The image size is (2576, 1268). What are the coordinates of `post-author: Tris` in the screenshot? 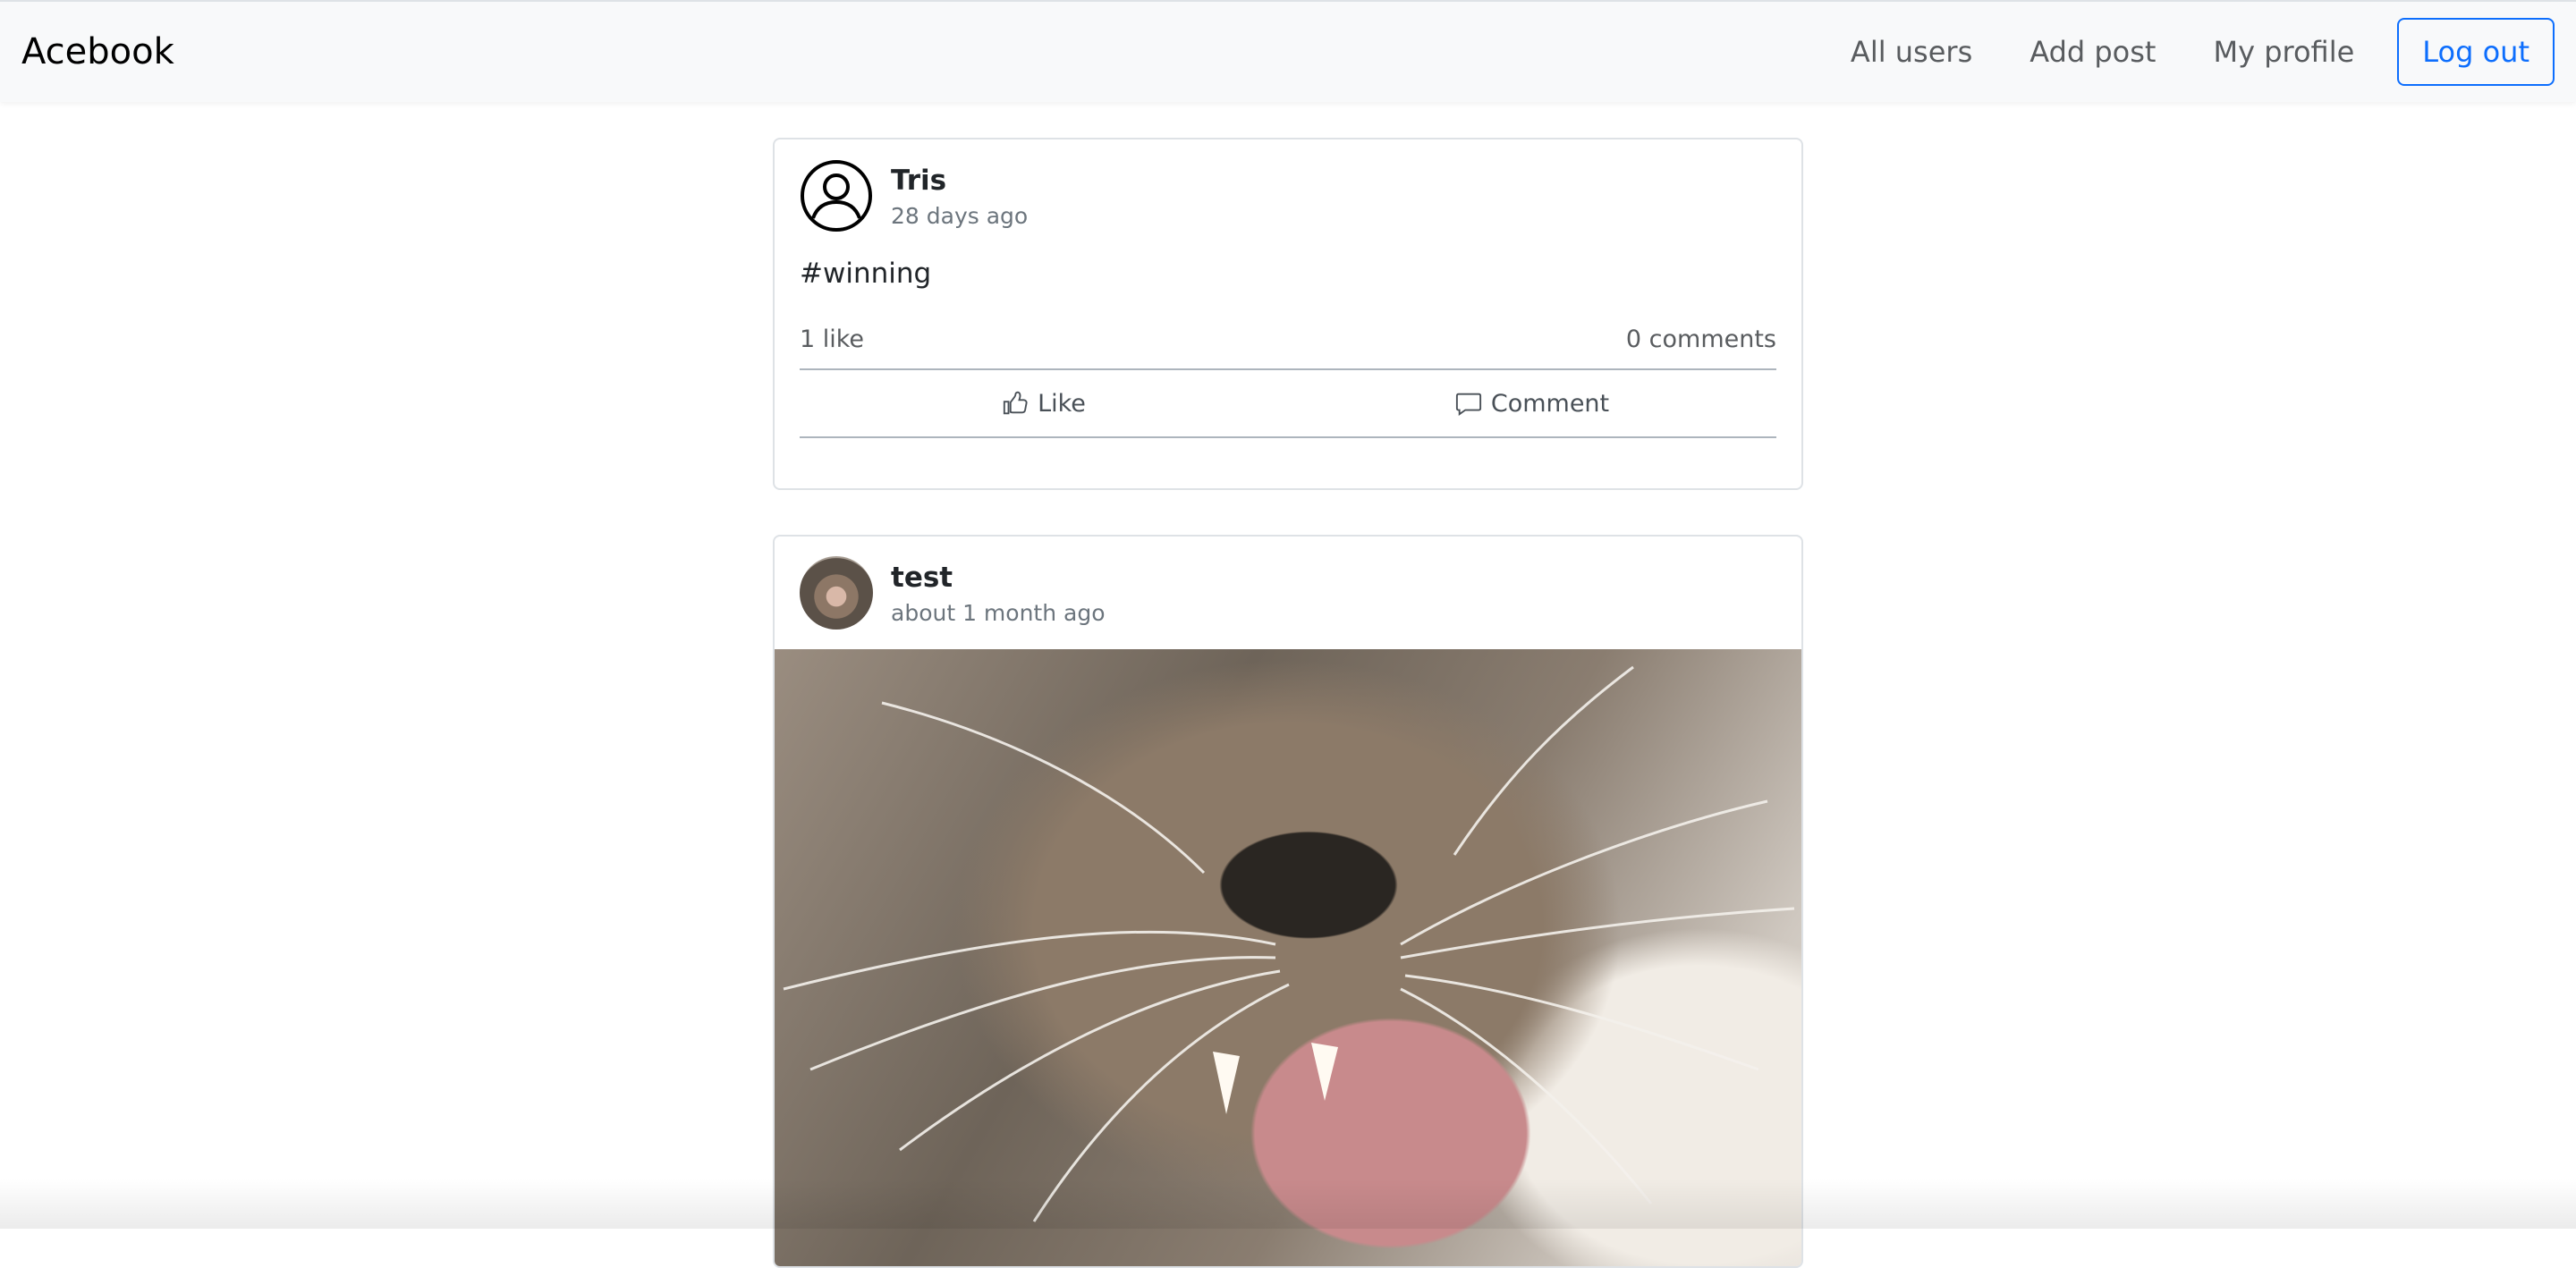 It's located at (918, 181).